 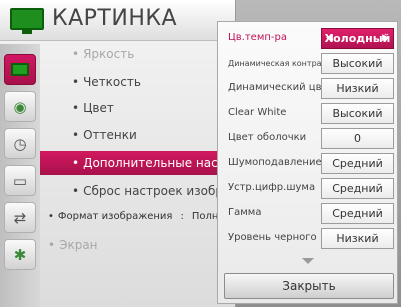 I want to click on menu-item-advanced-settings: • Дополнительные настройки, so click(x=151, y=163).